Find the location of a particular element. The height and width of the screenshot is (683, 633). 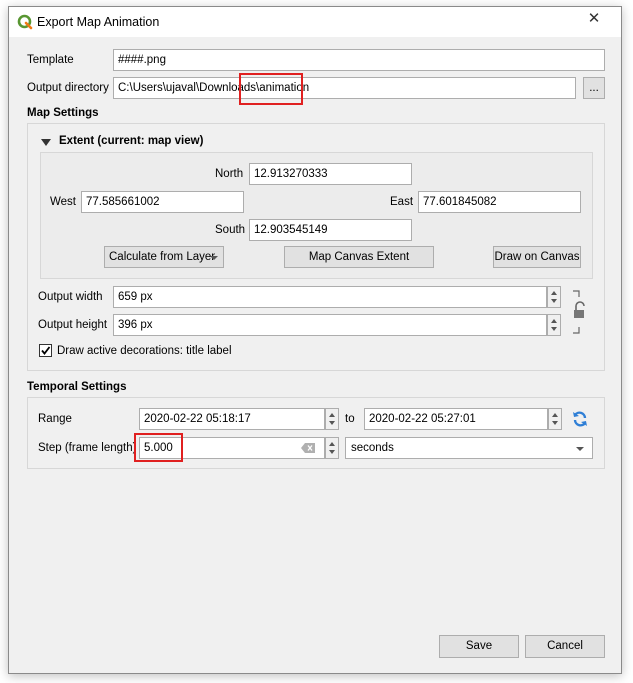

close-icon: ✕ is located at coordinates (594, 18).